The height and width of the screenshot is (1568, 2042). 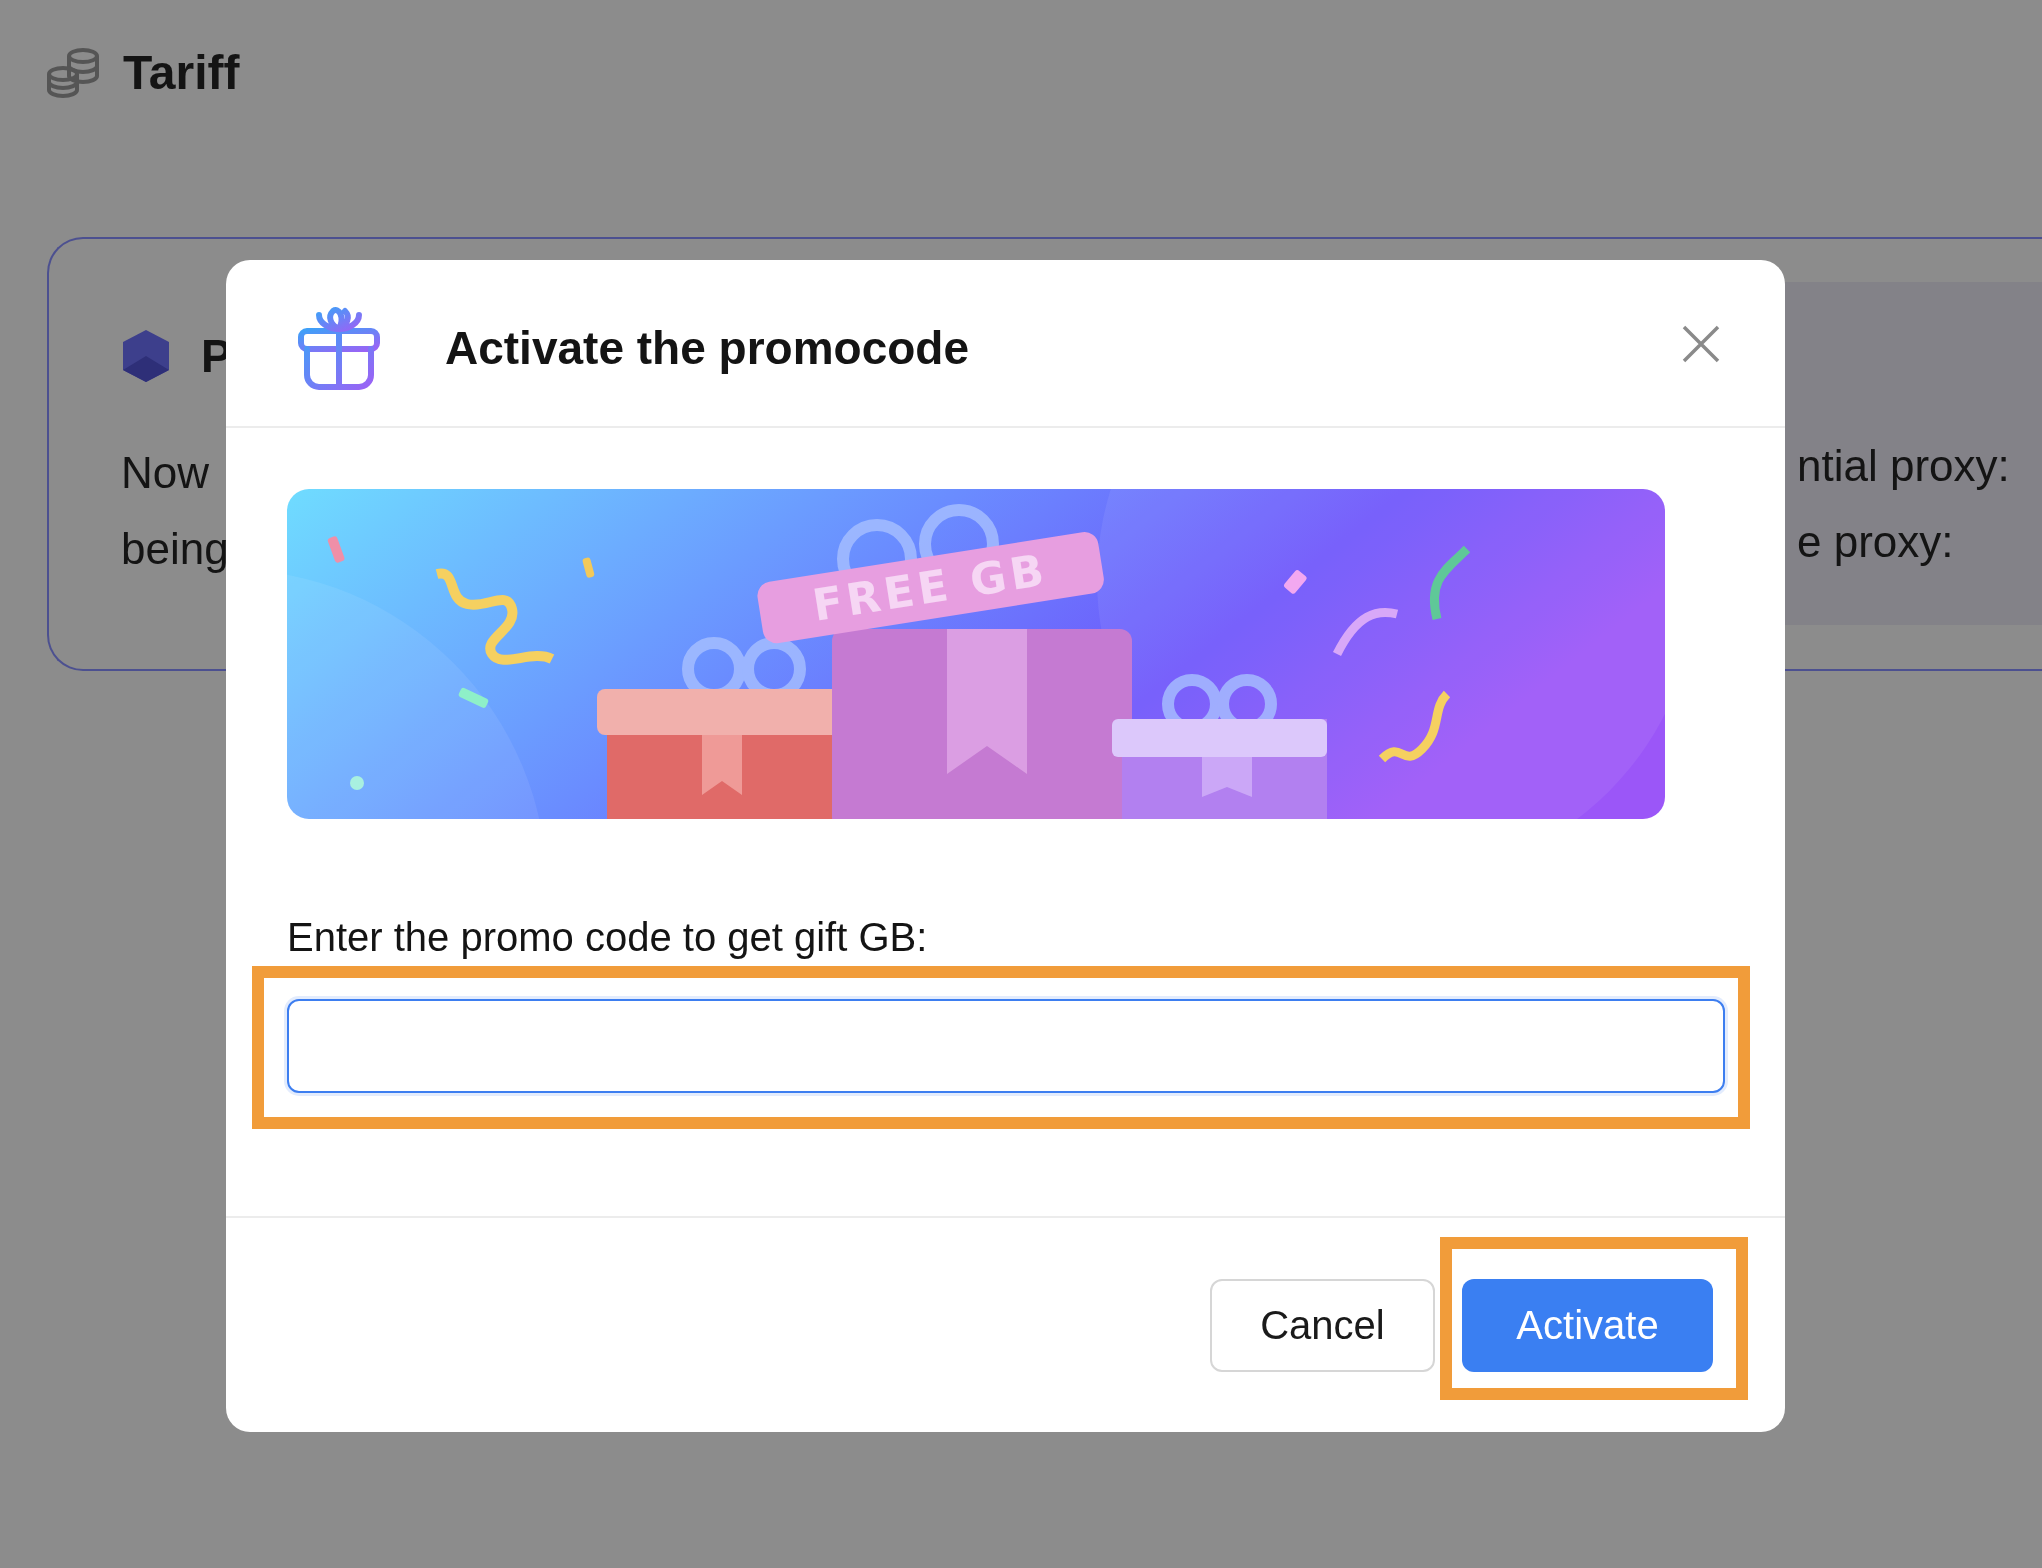 I want to click on gift-icon, so click(x=339, y=348).